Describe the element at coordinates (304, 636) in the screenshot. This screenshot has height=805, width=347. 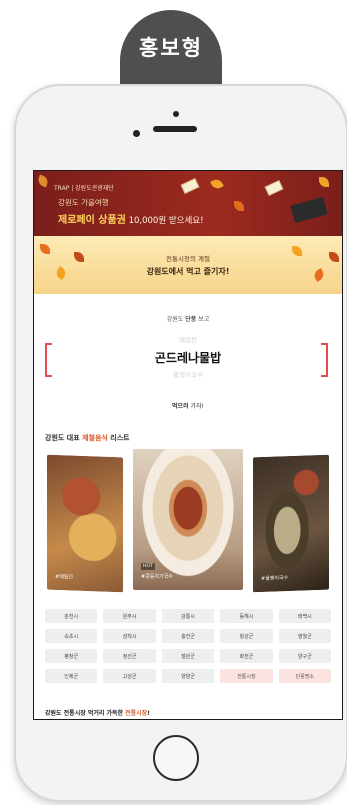
I see `region-button: 영월군` at that location.